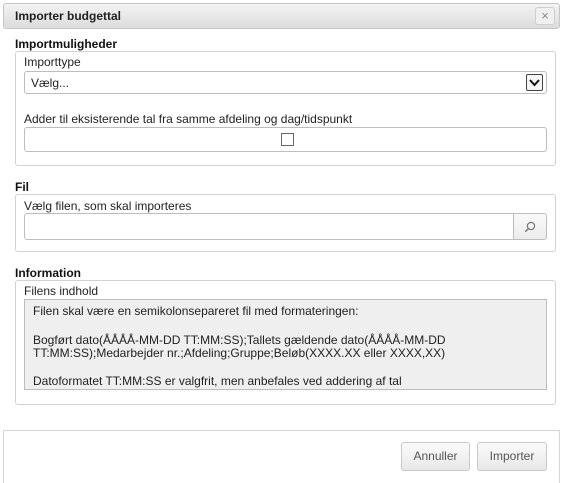 The width and height of the screenshot is (564, 483). What do you see at coordinates (534, 82) in the screenshot?
I see `chevron-down-icon` at bounding box center [534, 82].